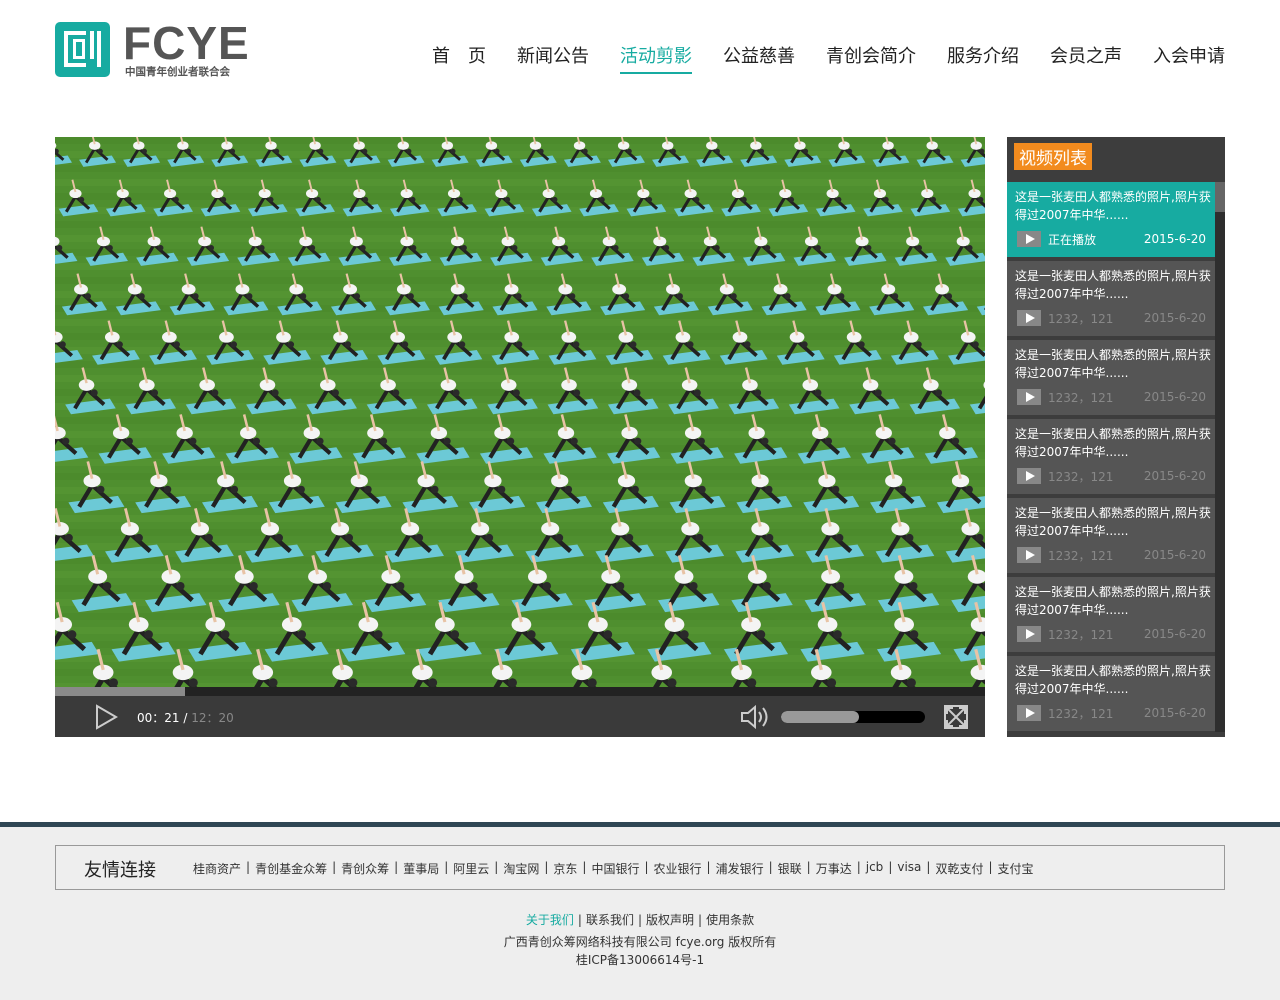 The image size is (1280, 1000). What do you see at coordinates (790, 868) in the screenshot?
I see `friend-link: 银联` at bounding box center [790, 868].